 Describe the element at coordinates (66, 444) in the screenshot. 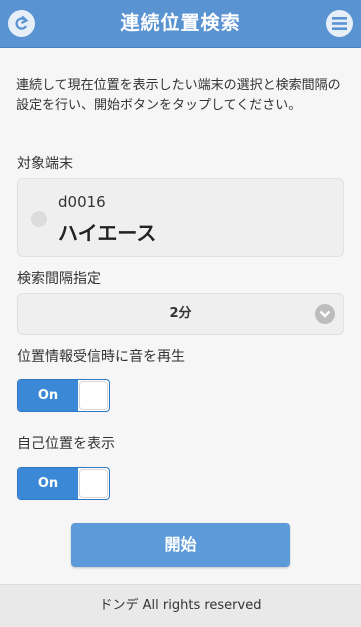

I see `show-self-label: 自己位置を表示` at that location.